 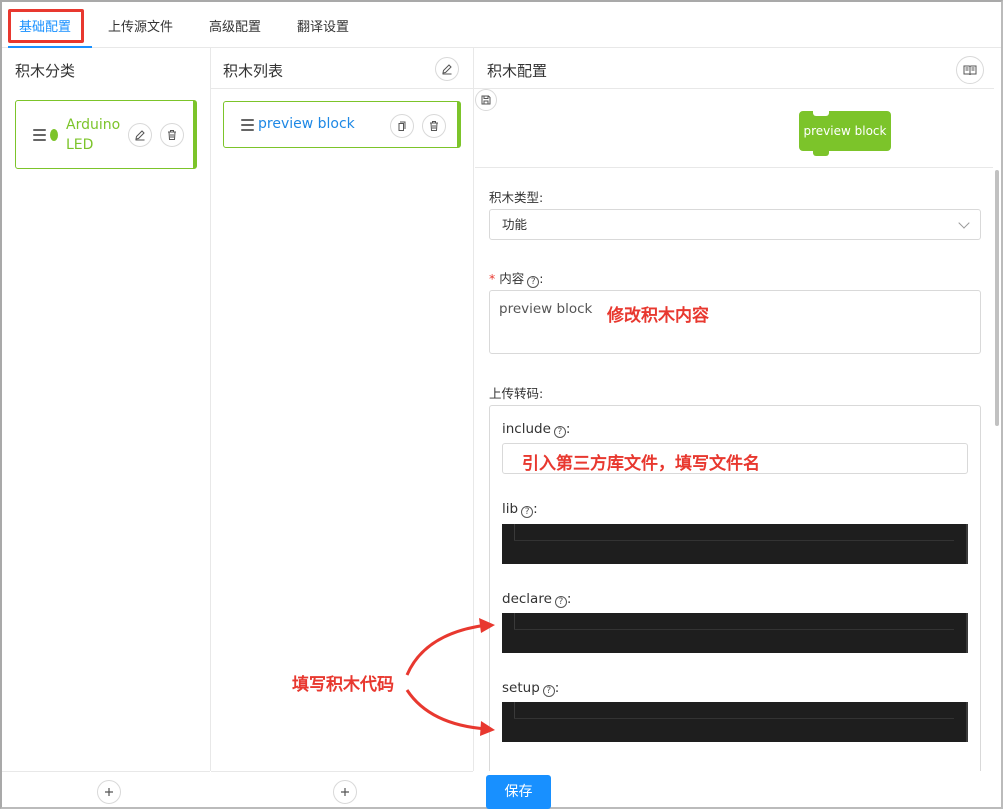 I want to click on declare-label-row: declare?:, so click(x=537, y=599).